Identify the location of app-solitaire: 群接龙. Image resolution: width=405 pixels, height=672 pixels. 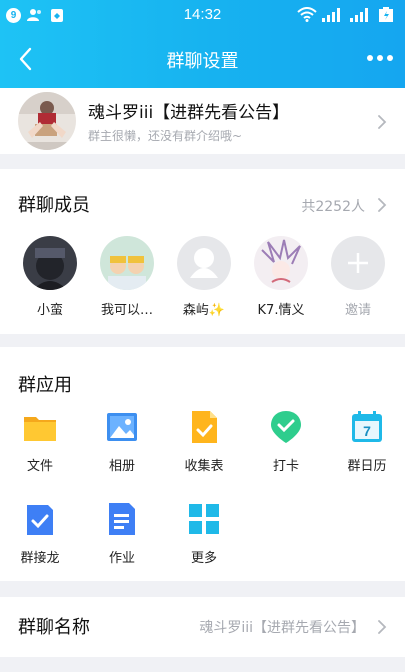
(40, 533).